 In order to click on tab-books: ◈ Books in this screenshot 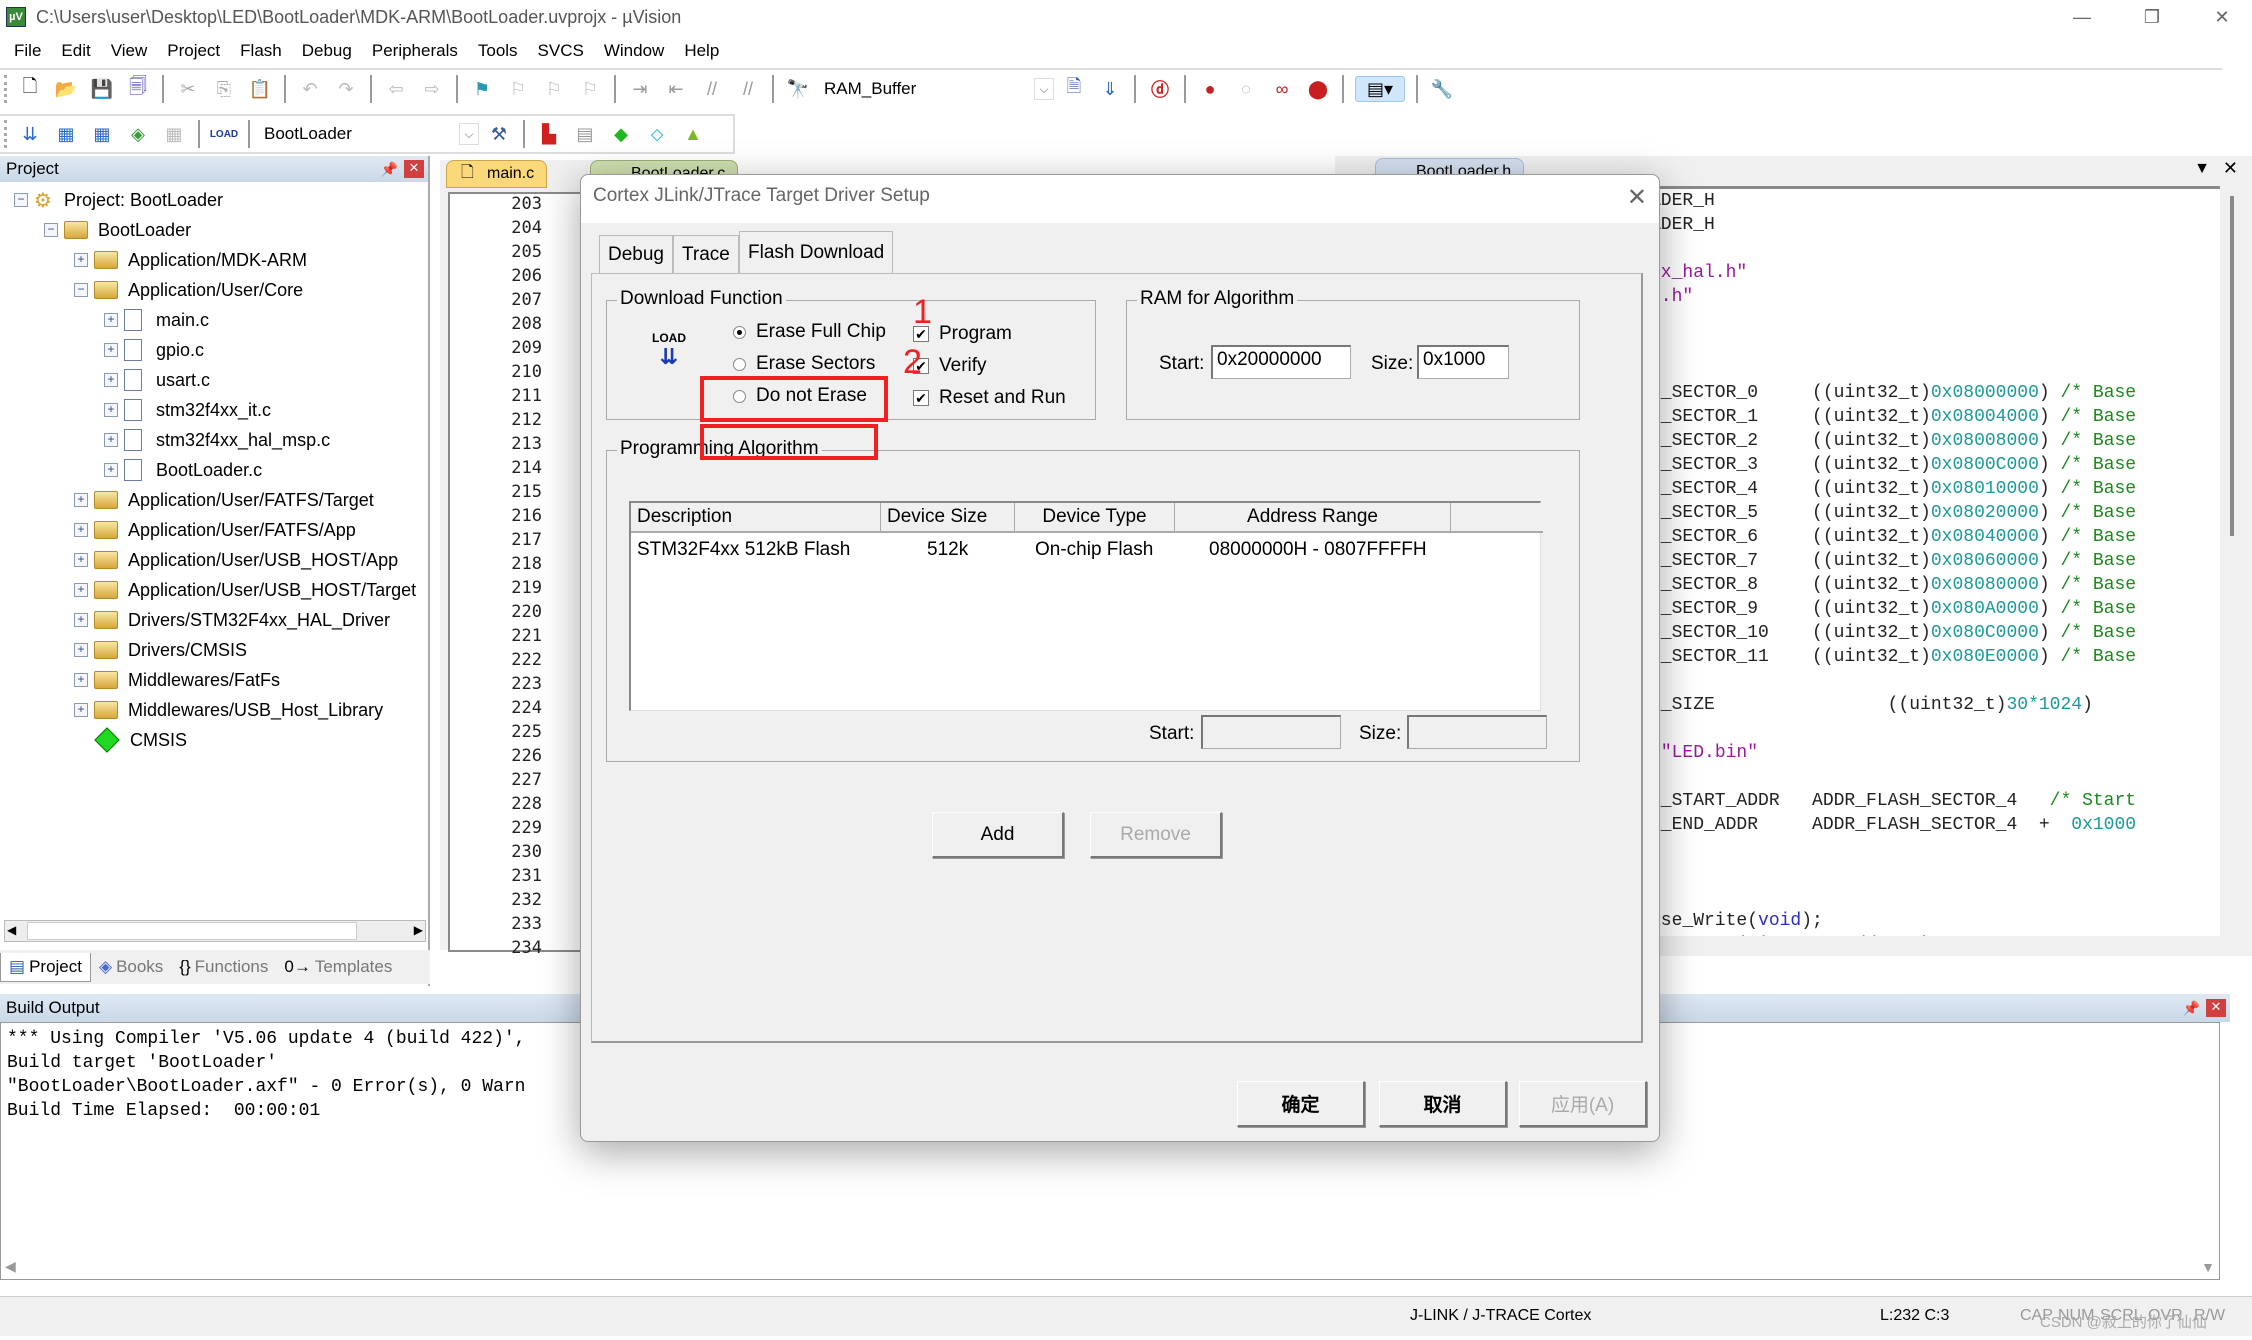, I will do `click(131, 967)`.